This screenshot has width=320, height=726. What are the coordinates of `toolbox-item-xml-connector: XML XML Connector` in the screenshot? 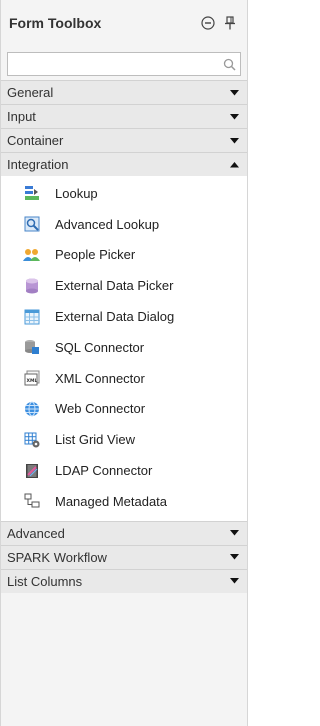 It's located at (124, 378).